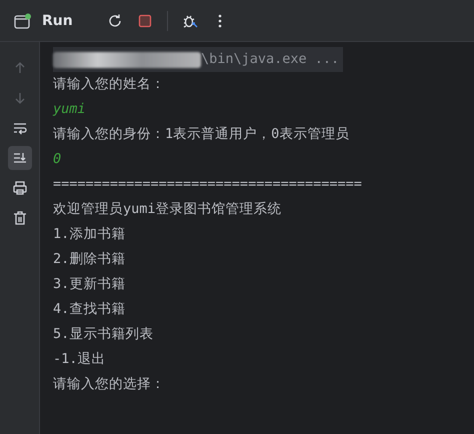 The height and width of the screenshot is (434, 474). Describe the element at coordinates (79, 359) in the screenshot. I see `console-output: -1.退出` at that location.